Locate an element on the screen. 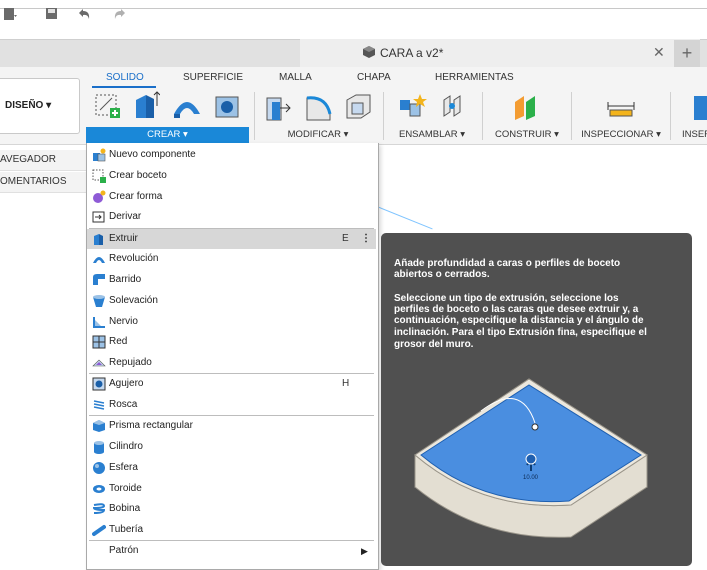 This screenshot has height=570, width=707. sphere-icon is located at coordinates (99, 468).